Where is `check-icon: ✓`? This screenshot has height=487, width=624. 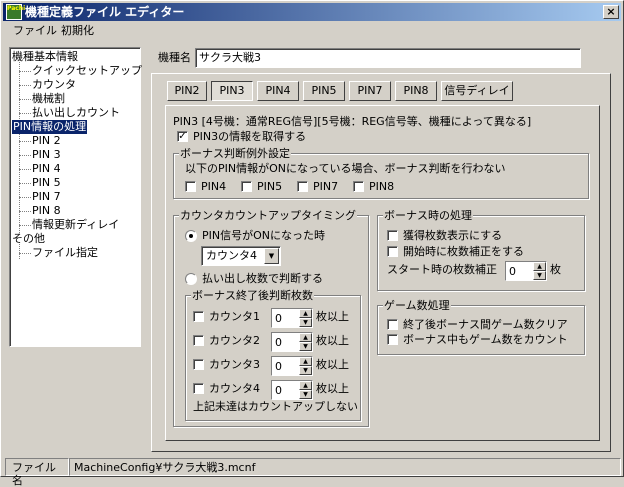 check-icon: ✓ is located at coordinates (182, 136).